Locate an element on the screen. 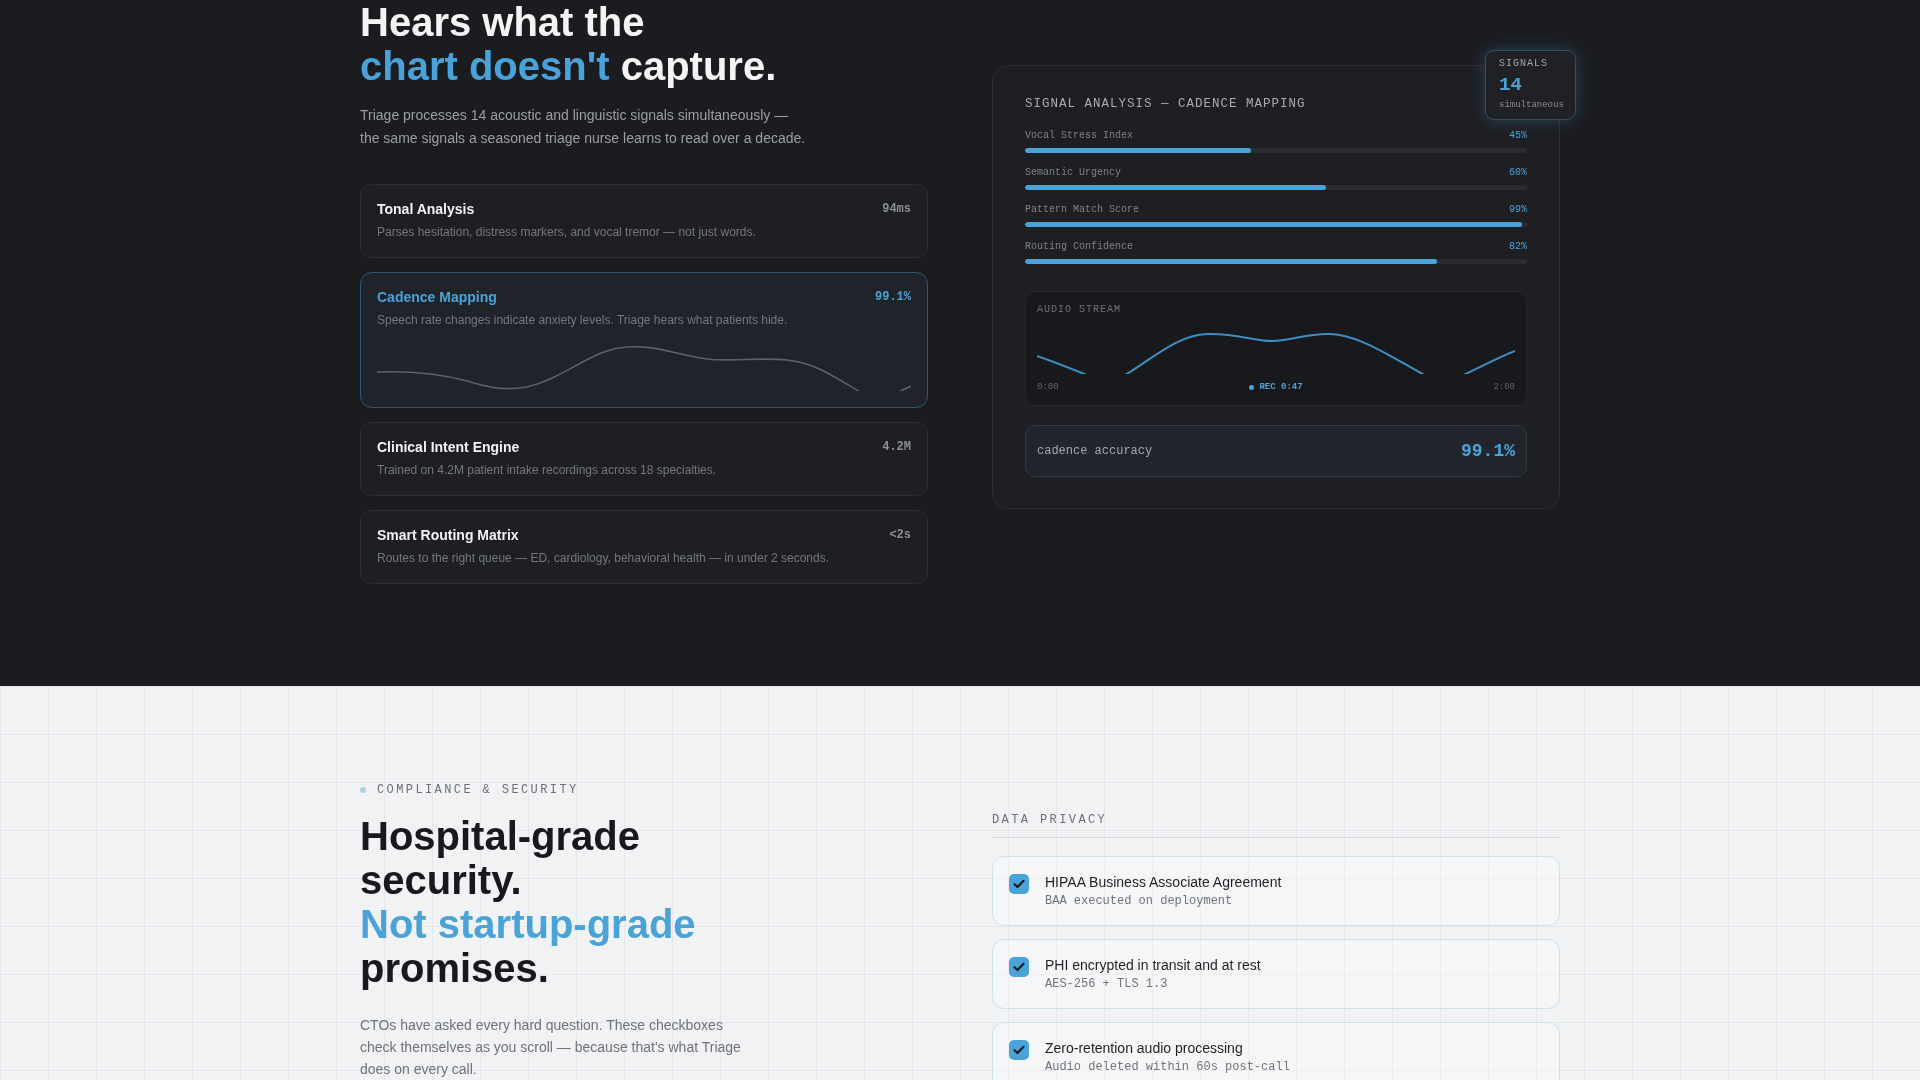 This screenshot has width=1920, height=1080. feature-card: Cadence Mapping 99.1% Speech rate changes indicate anxiety levels. Triage hears what patients hide. is located at coordinates (644, 340).